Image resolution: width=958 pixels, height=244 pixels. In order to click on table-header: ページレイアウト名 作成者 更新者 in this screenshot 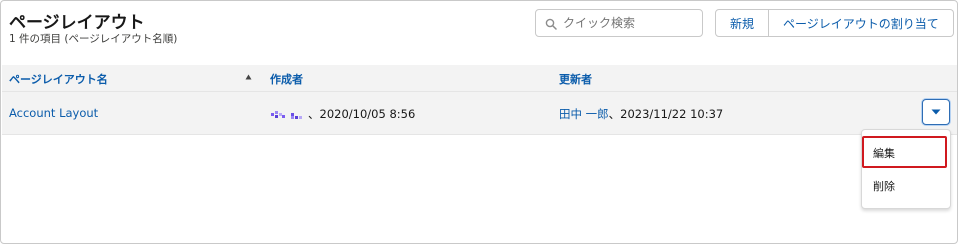, I will do `click(479, 78)`.